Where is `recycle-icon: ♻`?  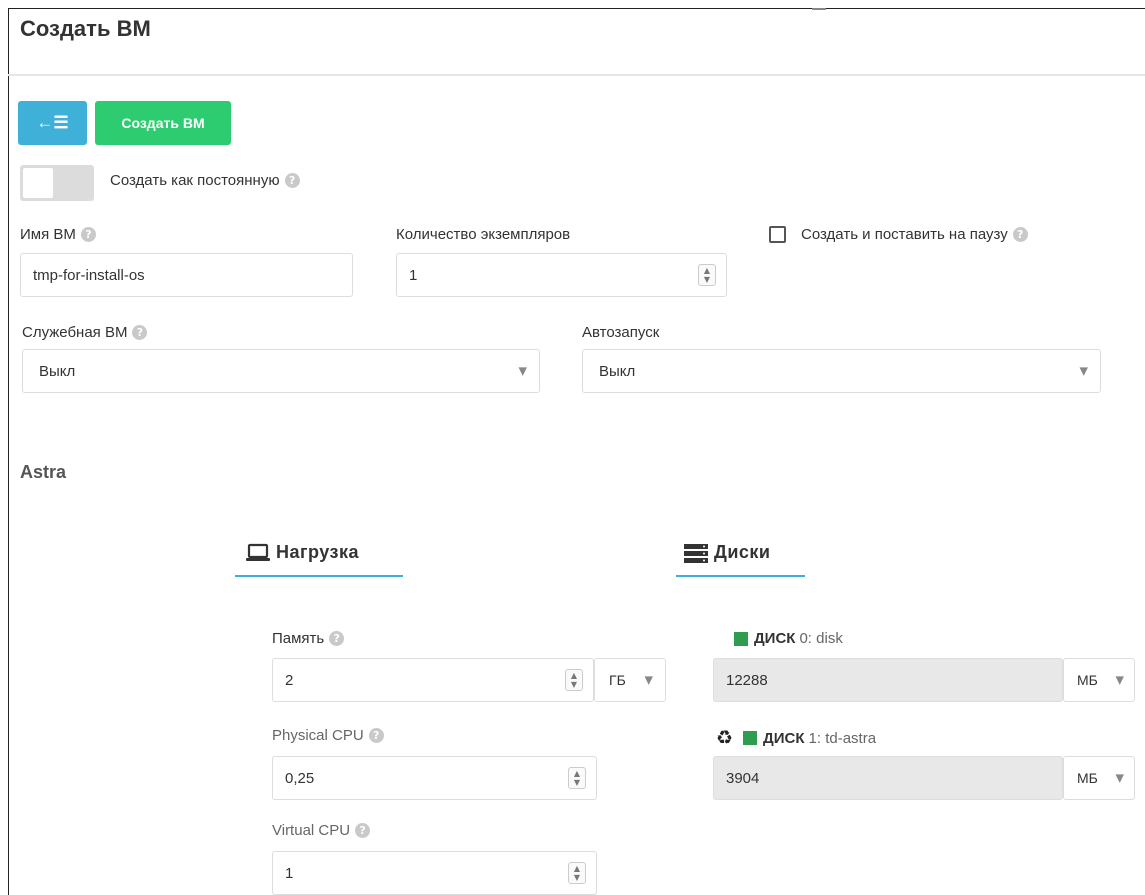 recycle-icon: ♻ is located at coordinates (724, 738).